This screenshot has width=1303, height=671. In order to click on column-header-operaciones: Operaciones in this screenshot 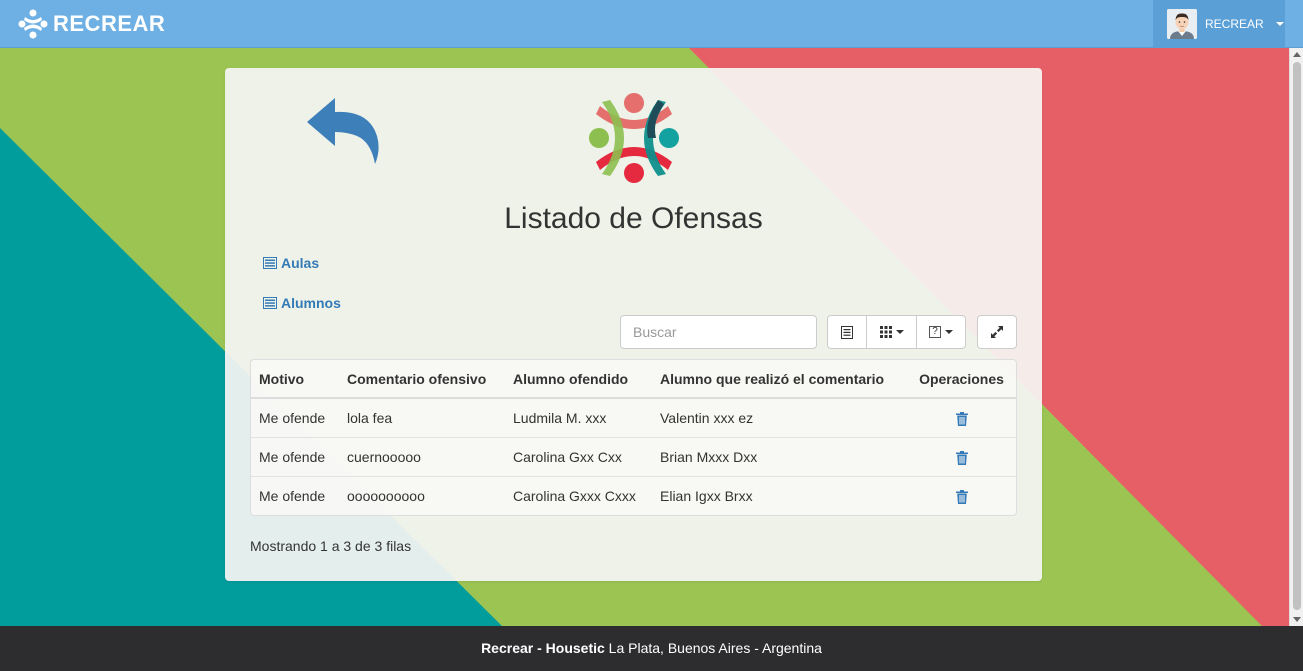, I will do `click(961, 379)`.